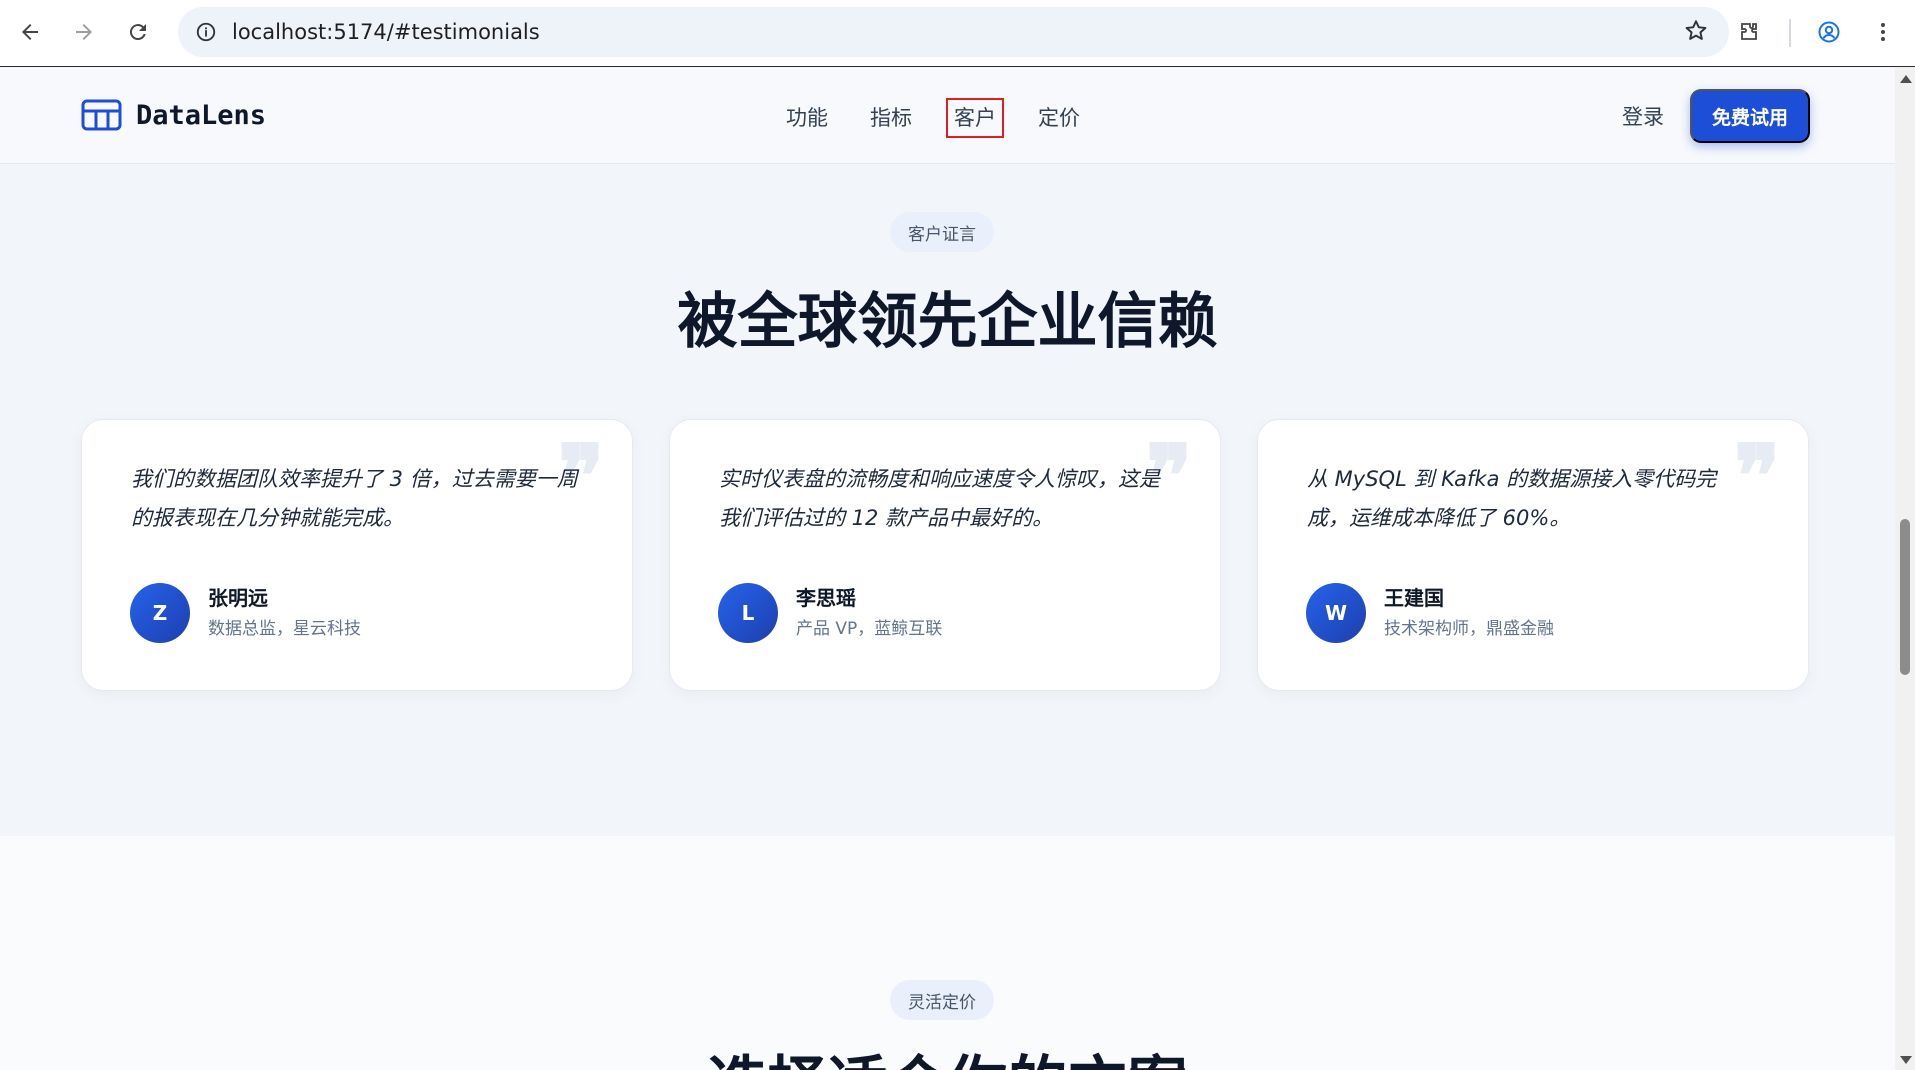 This screenshot has height=1070, width=1915. Describe the element at coordinates (30, 32) in the screenshot. I see `back-arrow-icon` at that location.